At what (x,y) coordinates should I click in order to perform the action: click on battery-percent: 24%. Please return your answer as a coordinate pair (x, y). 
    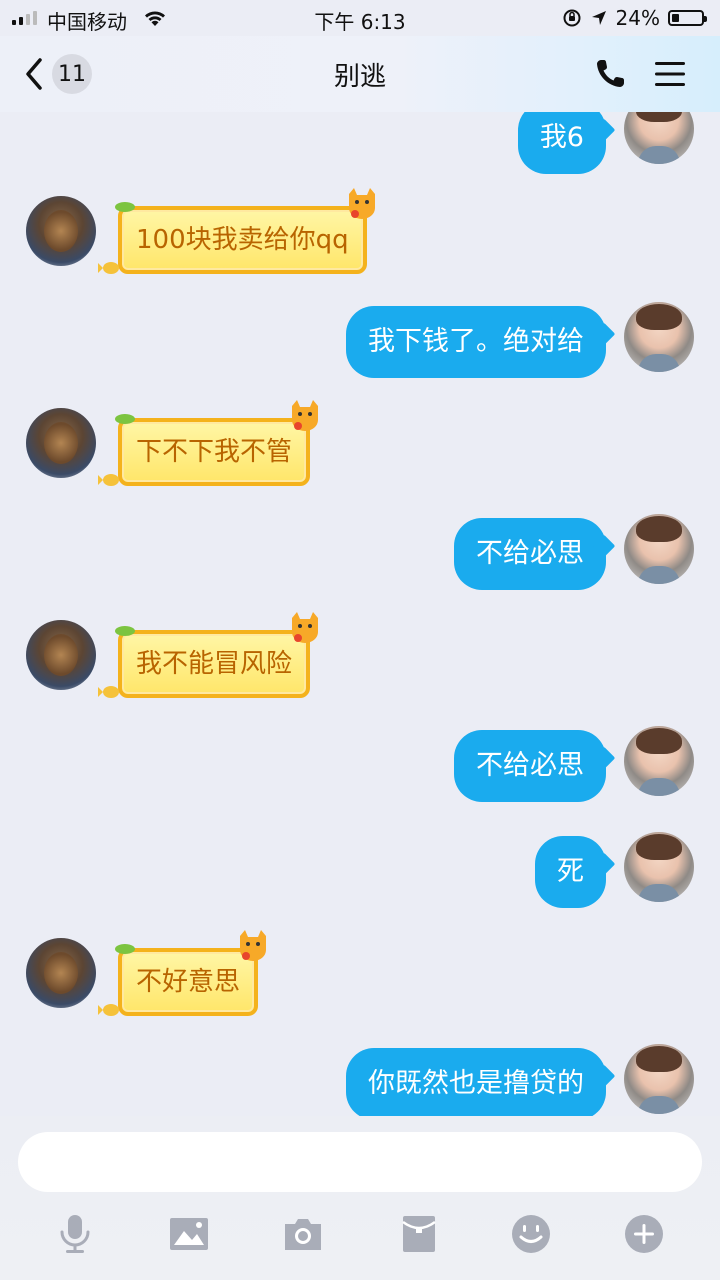
    Looking at the image, I should click on (637, 18).